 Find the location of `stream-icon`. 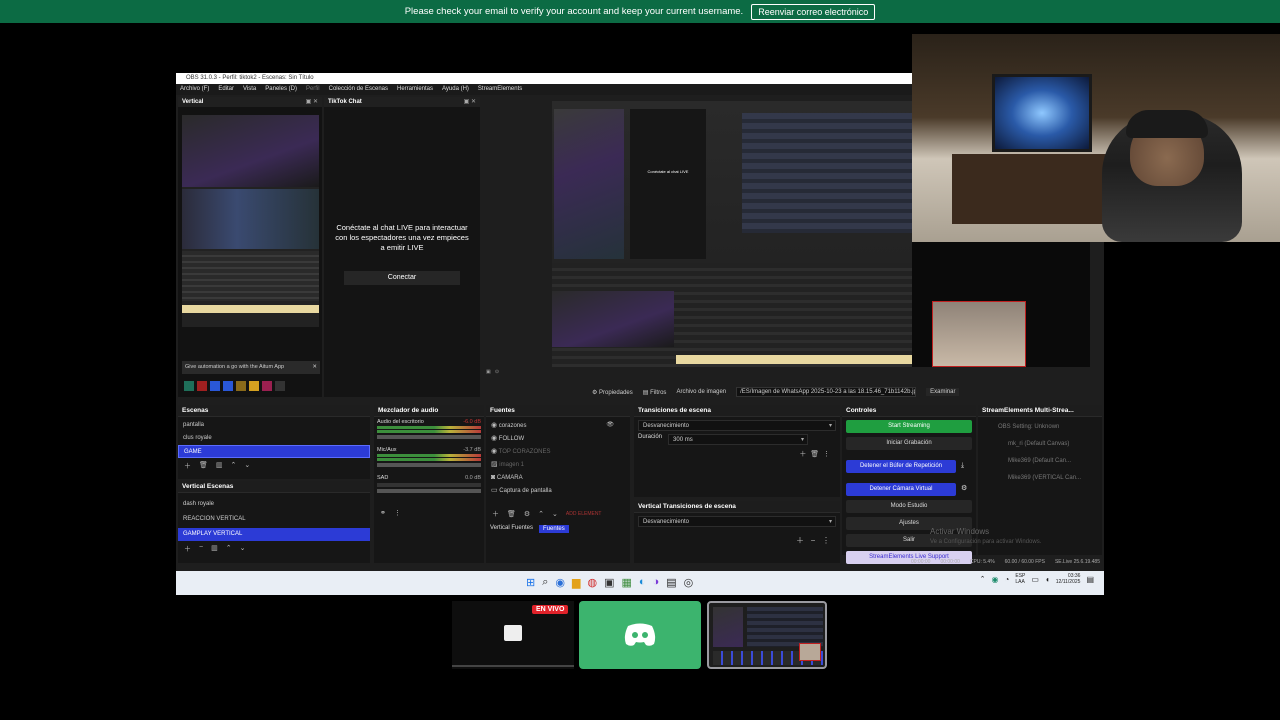

stream-icon is located at coordinates (202, 386).